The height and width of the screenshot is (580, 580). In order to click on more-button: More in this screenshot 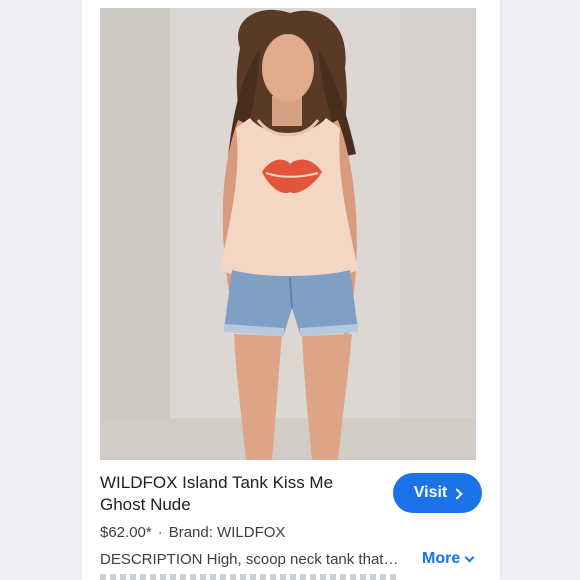, I will do `click(448, 559)`.